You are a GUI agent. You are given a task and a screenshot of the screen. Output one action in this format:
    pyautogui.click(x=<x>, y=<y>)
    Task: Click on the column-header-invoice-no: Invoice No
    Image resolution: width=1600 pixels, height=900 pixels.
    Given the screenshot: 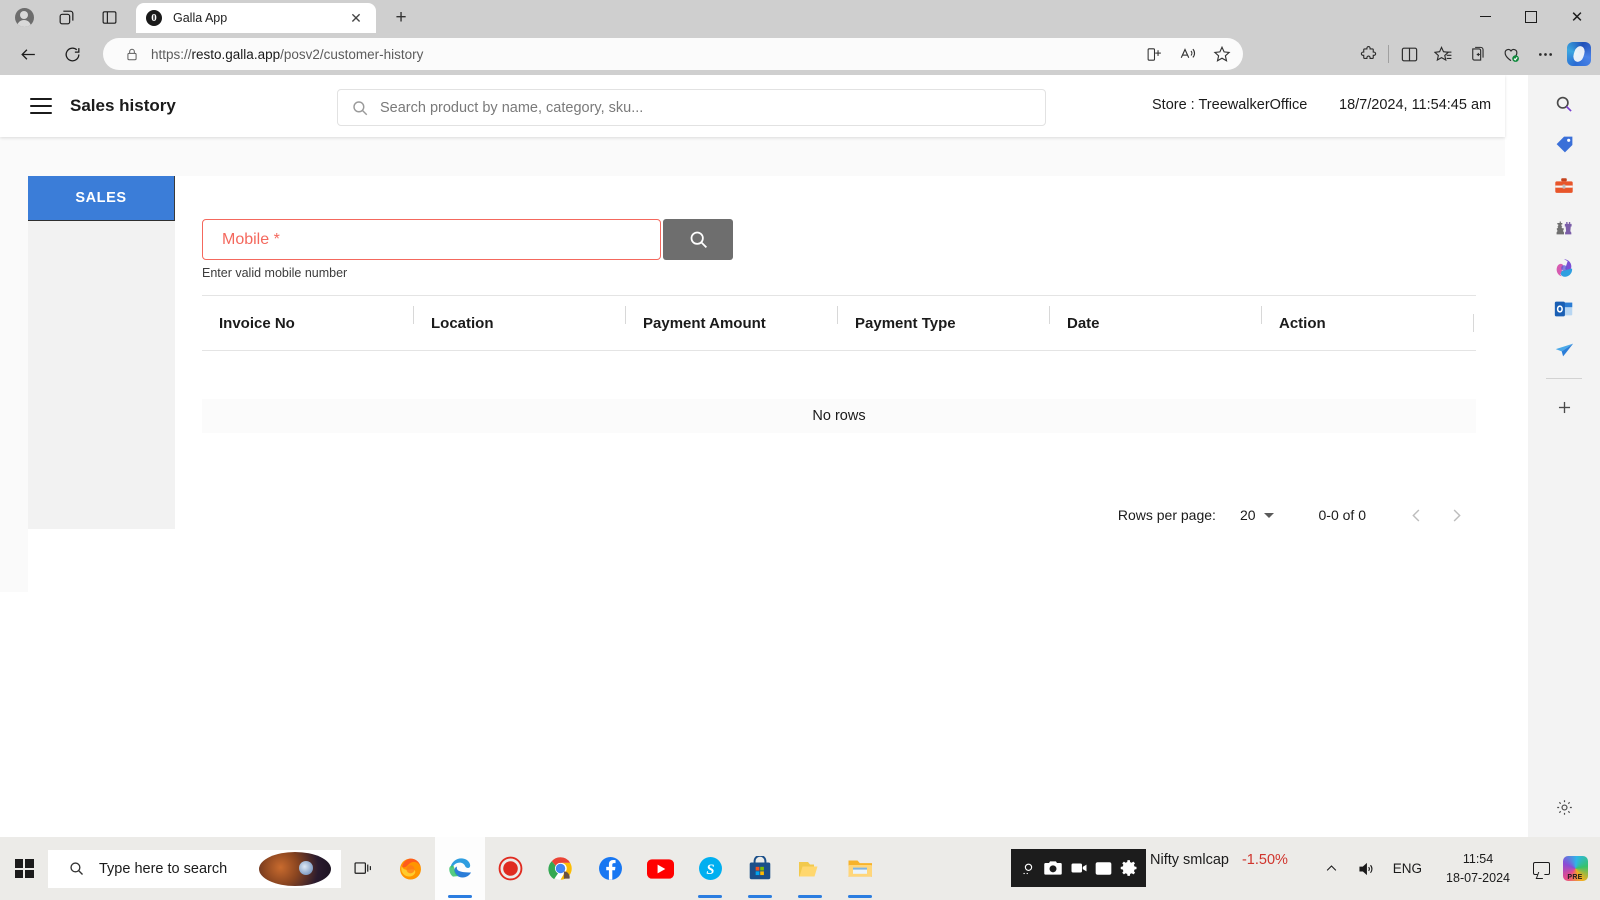 What is the action you would take?
    pyautogui.click(x=257, y=323)
    